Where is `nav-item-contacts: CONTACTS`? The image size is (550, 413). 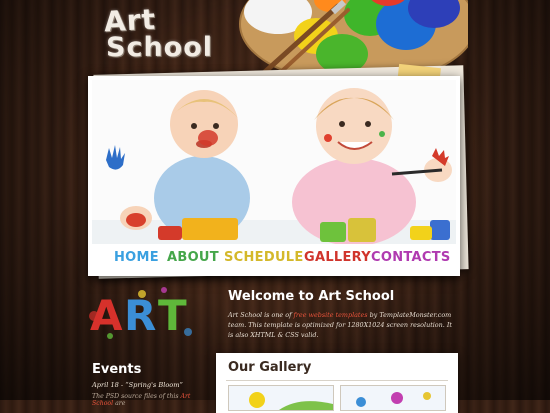
nav-item-contacts: CONTACTS is located at coordinates (411, 257).